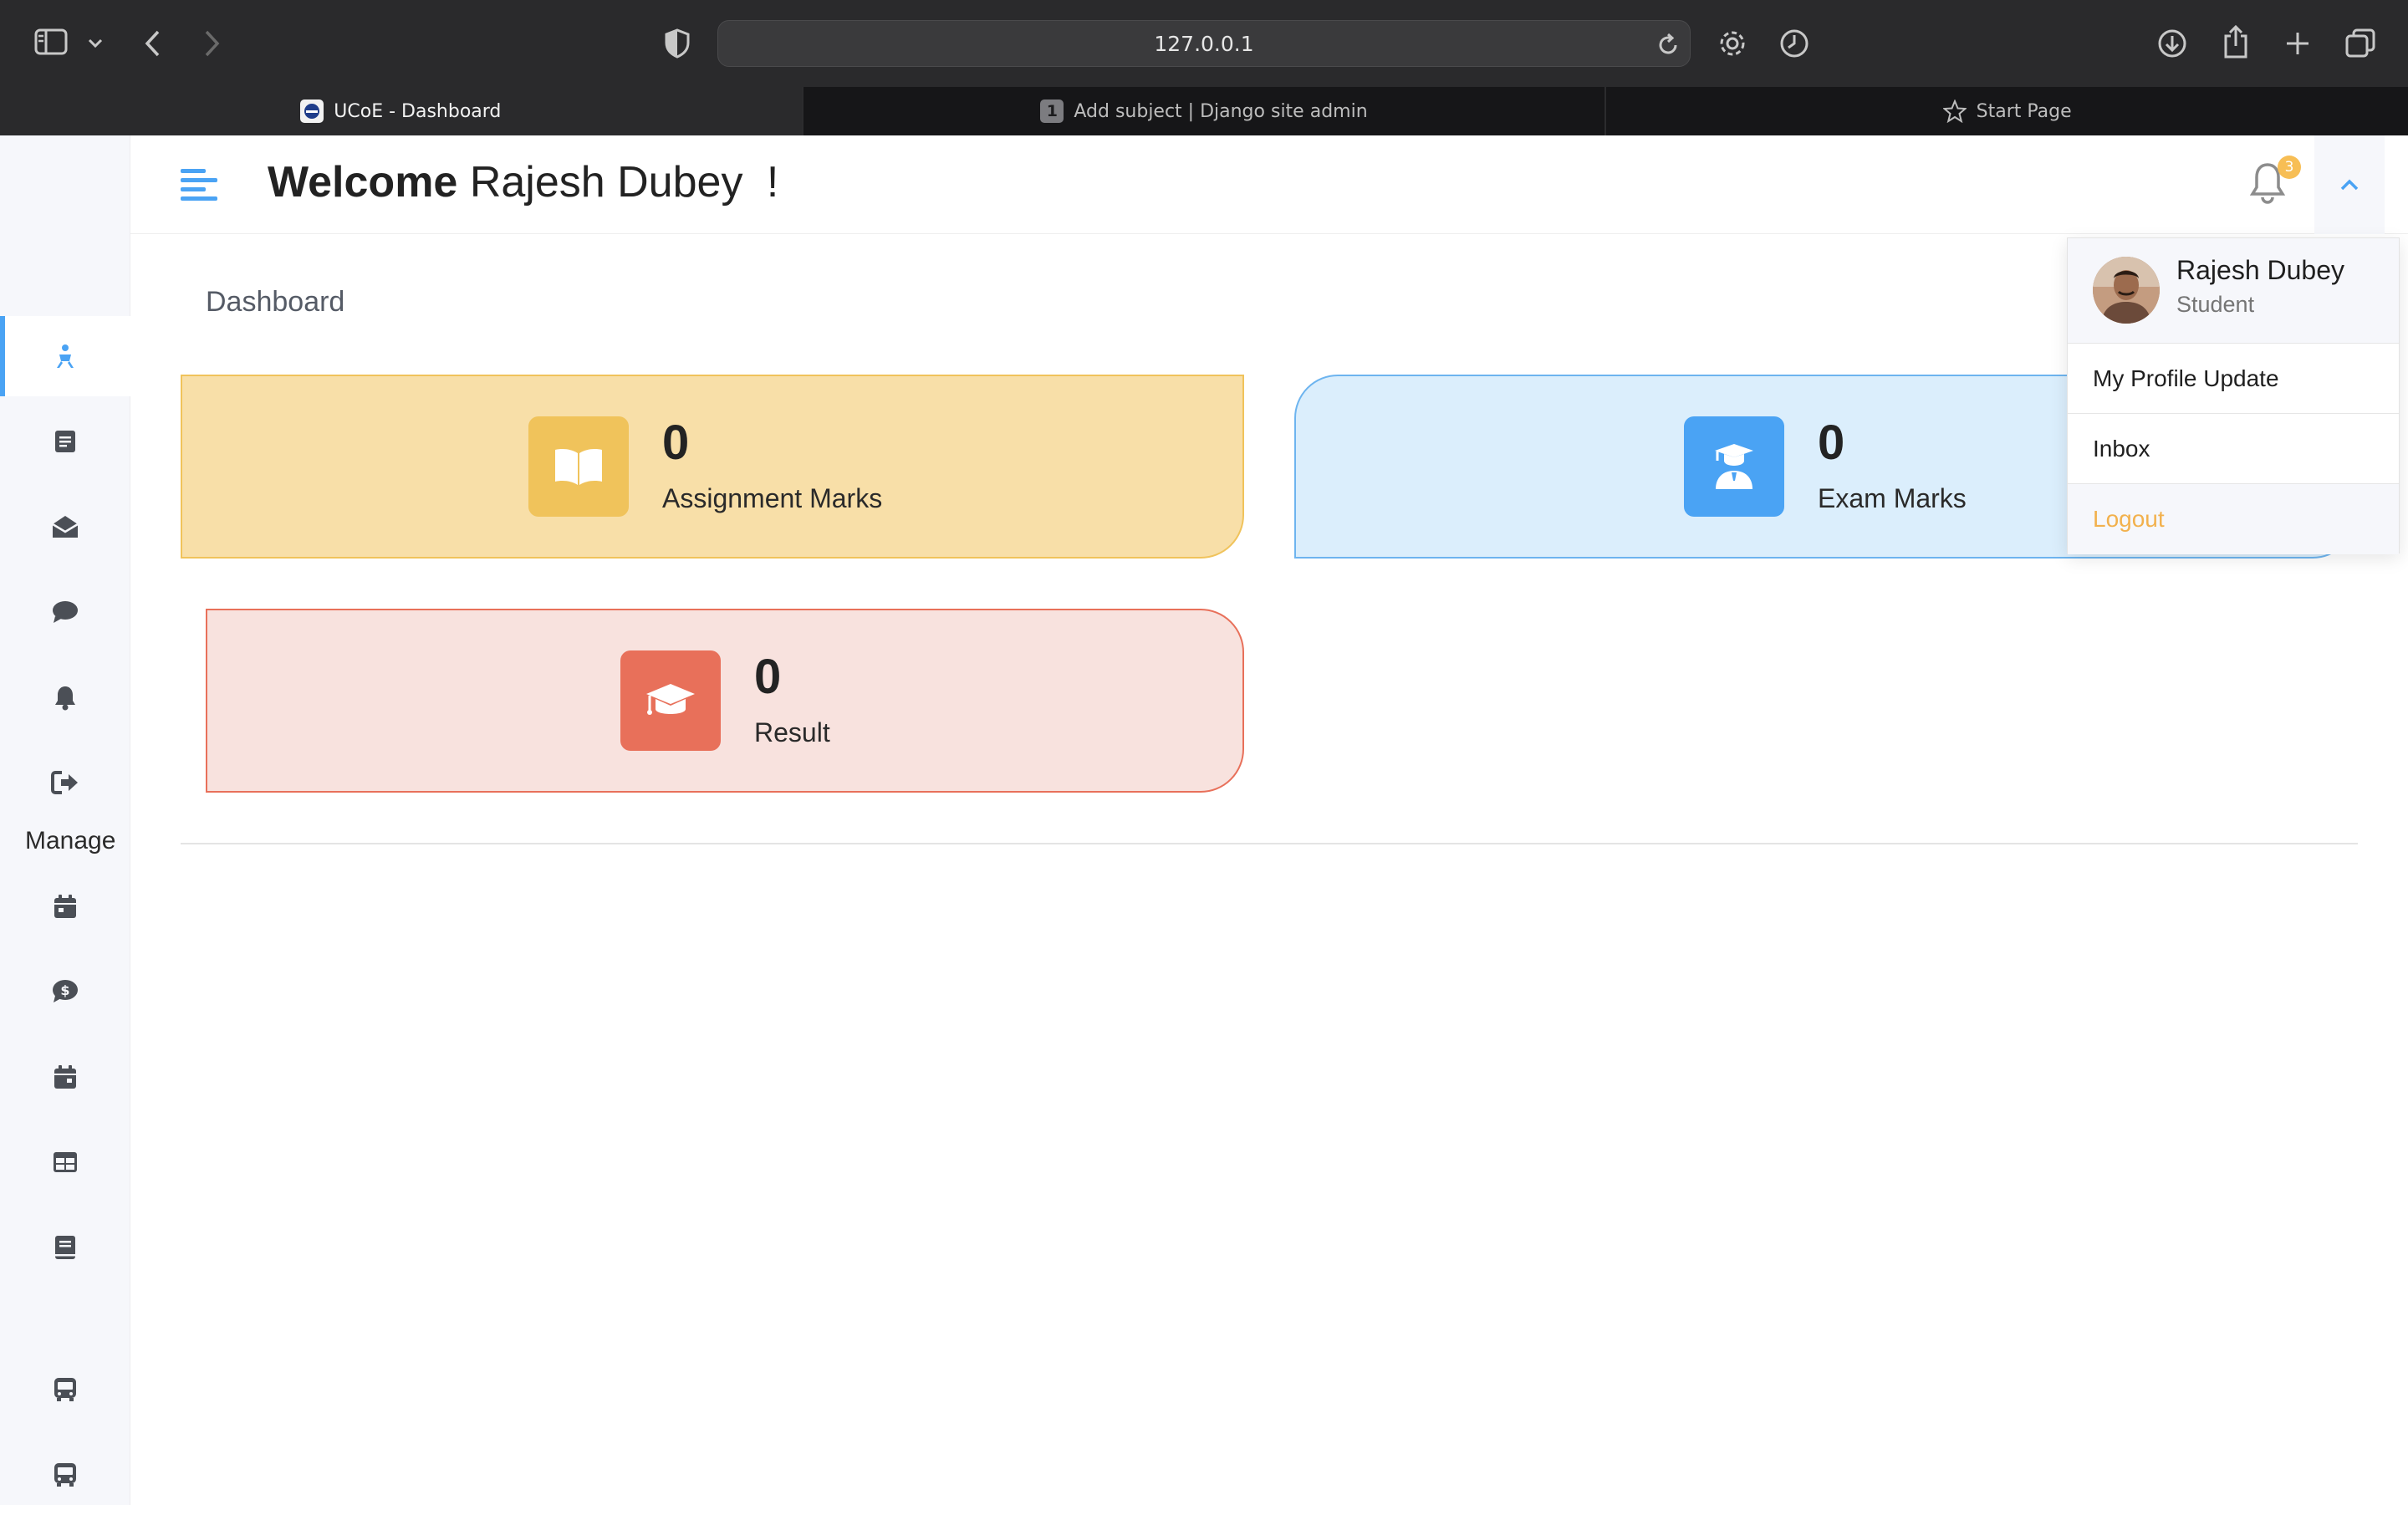 The width and height of the screenshot is (2408, 1515). I want to click on sidebar-item-hostel-transport, so click(65, 1475).